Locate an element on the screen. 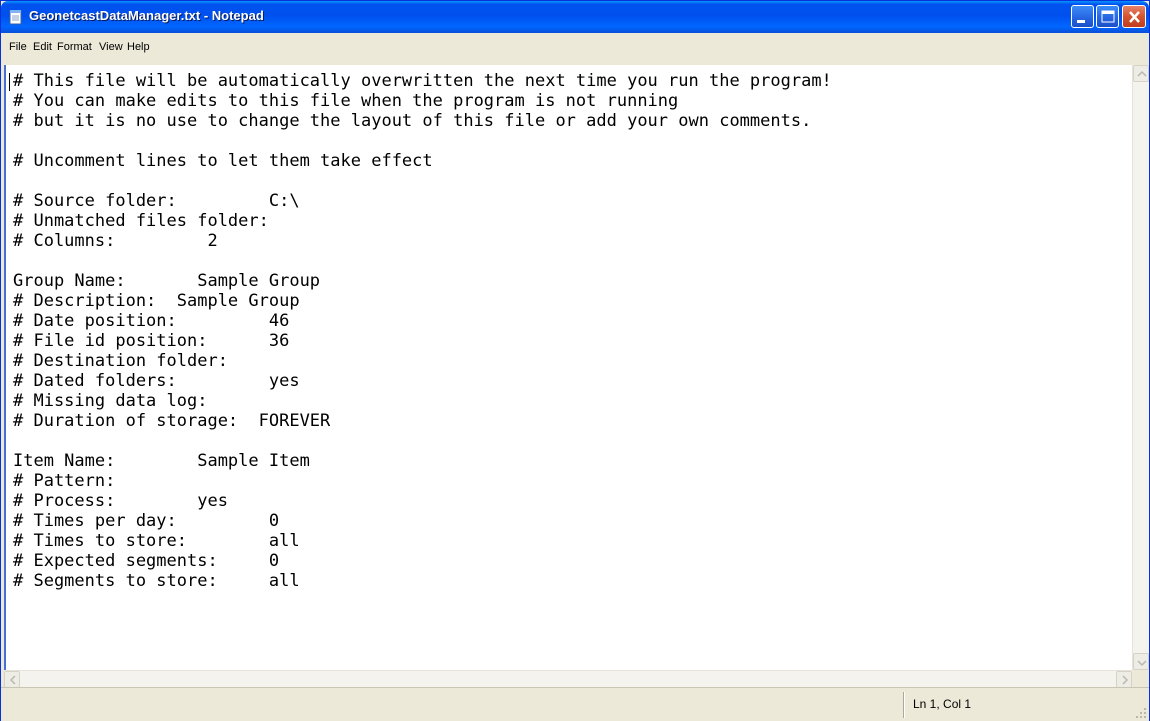 The width and height of the screenshot is (1150, 721). vertical-scrollbar is located at coordinates (1140, 367).